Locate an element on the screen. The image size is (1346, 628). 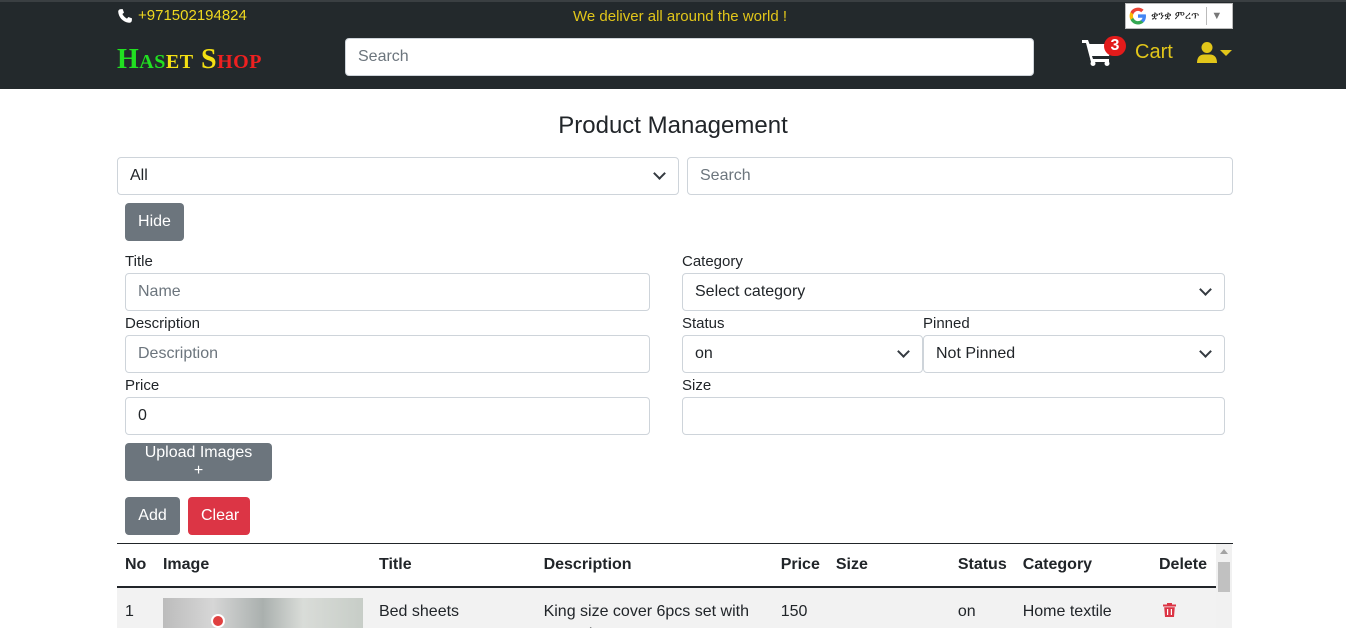
column-header-delete: Delete is located at coordinates (1184, 566).